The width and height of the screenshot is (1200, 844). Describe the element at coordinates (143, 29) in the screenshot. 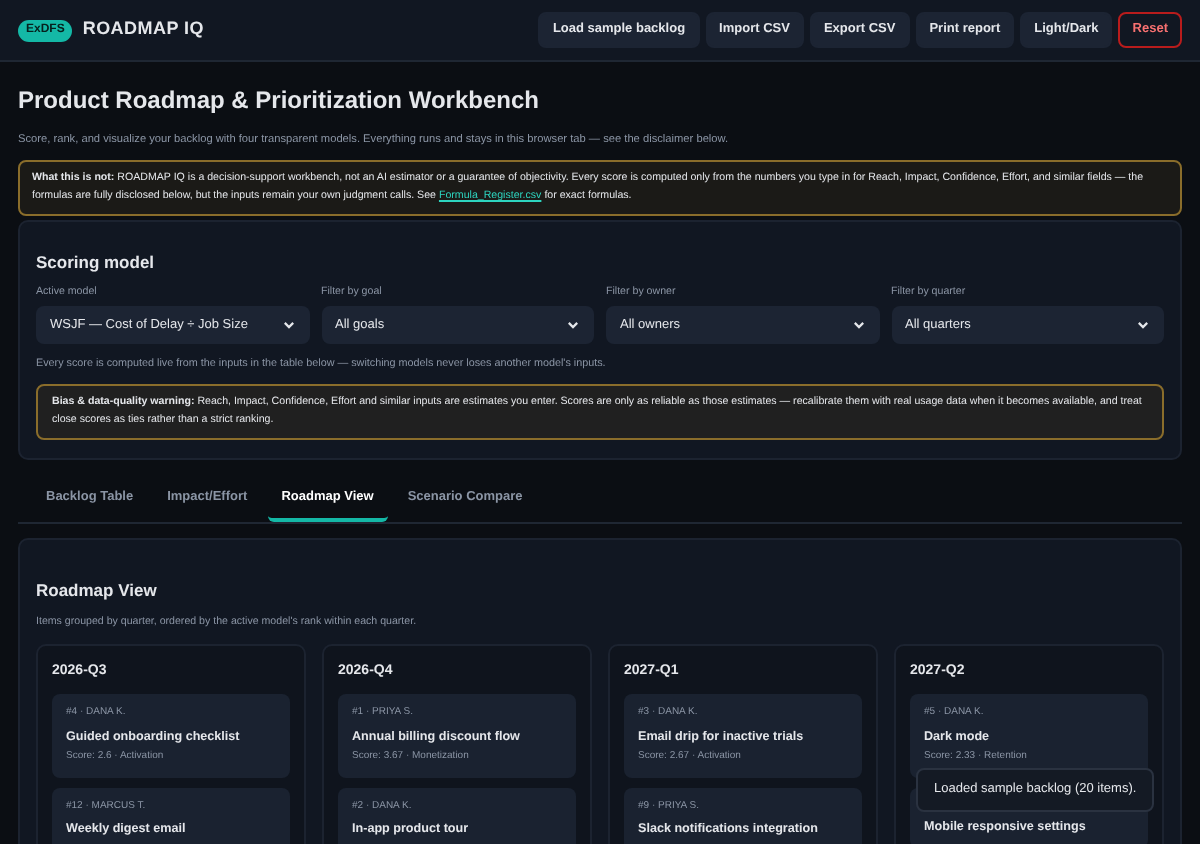

I see `app-title: ROADMAP IQ` at that location.